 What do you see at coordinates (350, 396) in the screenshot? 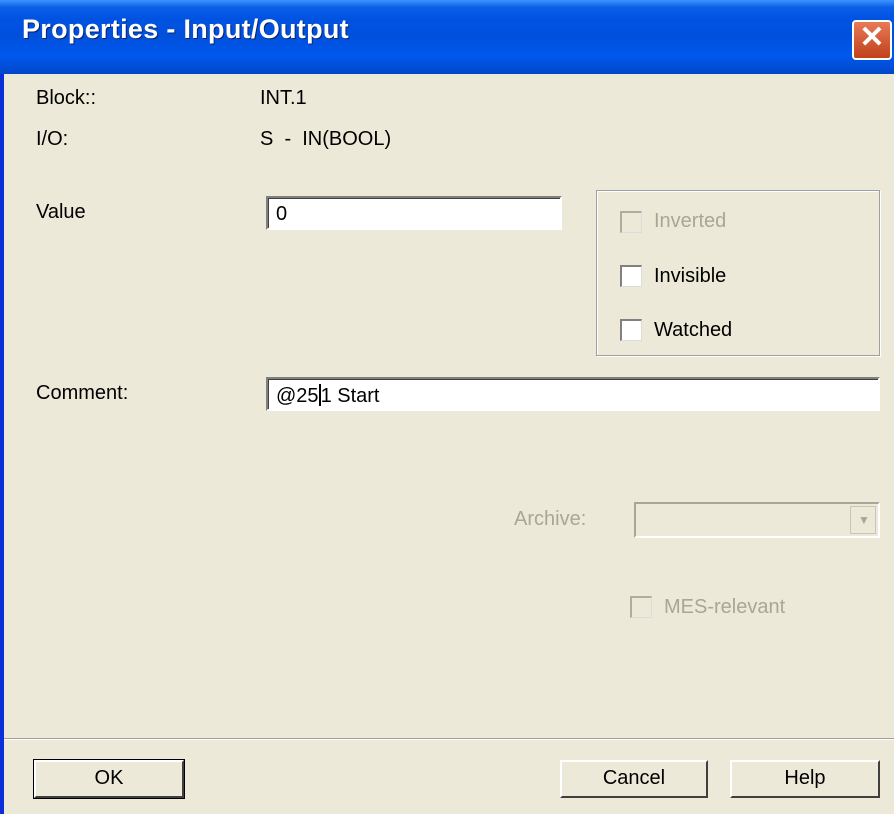
I see `comment-text-after-cursor: 1 Start` at bounding box center [350, 396].